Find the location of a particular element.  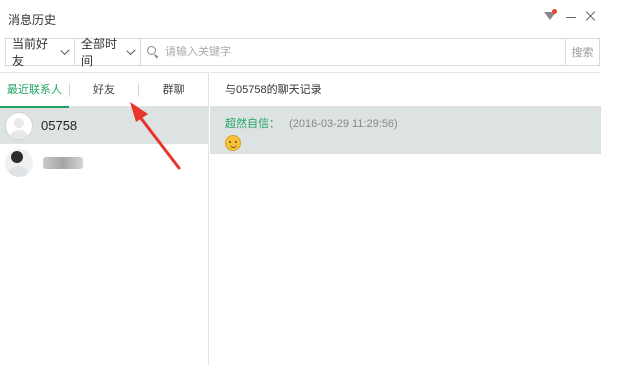

search-icon is located at coordinates (153, 52).